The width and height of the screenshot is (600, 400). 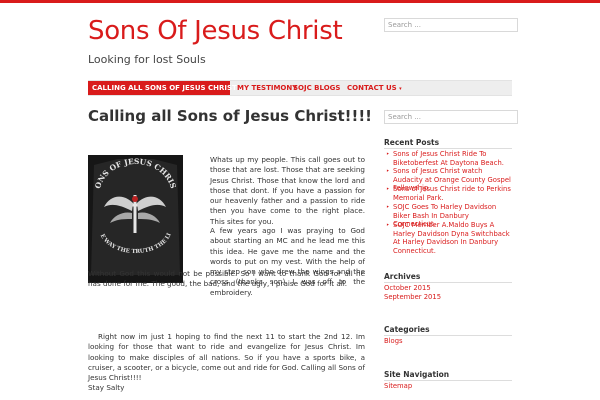 I want to click on site-tagline: Looking for lost Souls, so click(x=147, y=59).